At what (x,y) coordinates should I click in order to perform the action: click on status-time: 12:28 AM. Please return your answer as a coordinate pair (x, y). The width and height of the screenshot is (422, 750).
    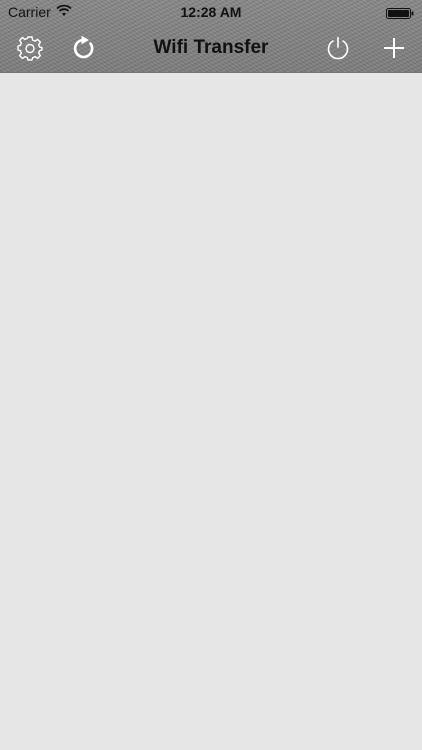
    Looking at the image, I should click on (211, 12).